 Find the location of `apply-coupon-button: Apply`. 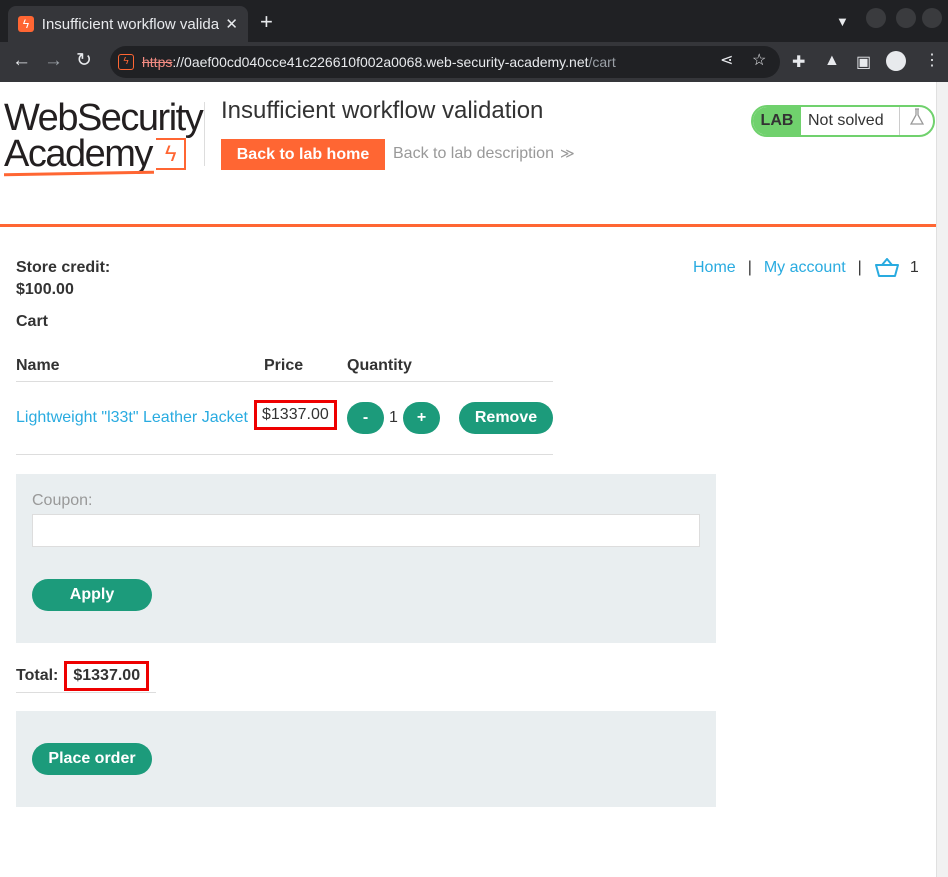

apply-coupon-button: Apply is located at coordinates (92, 595).